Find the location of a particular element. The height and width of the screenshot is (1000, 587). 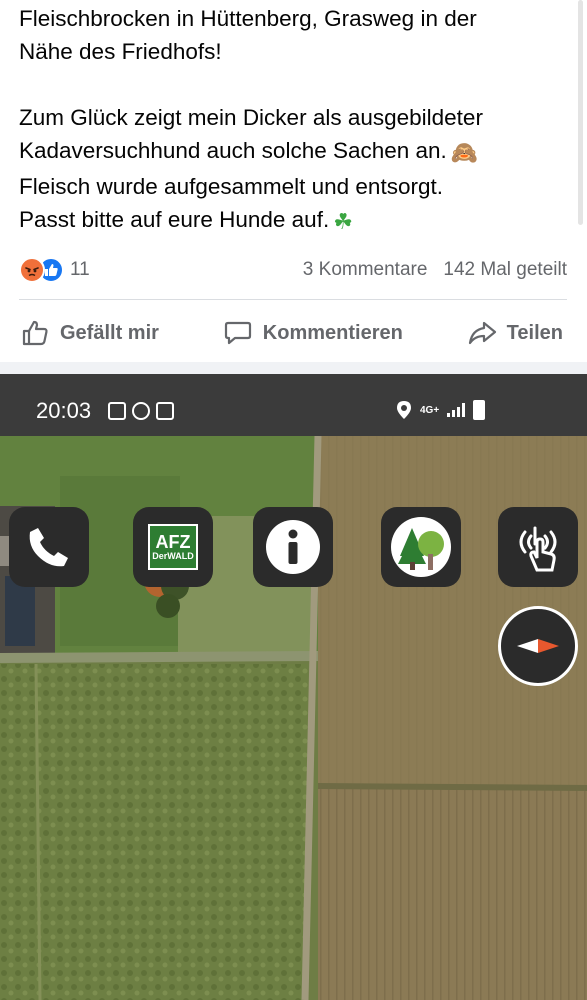

radio-touch-icon is located at coordinates (538, 549).